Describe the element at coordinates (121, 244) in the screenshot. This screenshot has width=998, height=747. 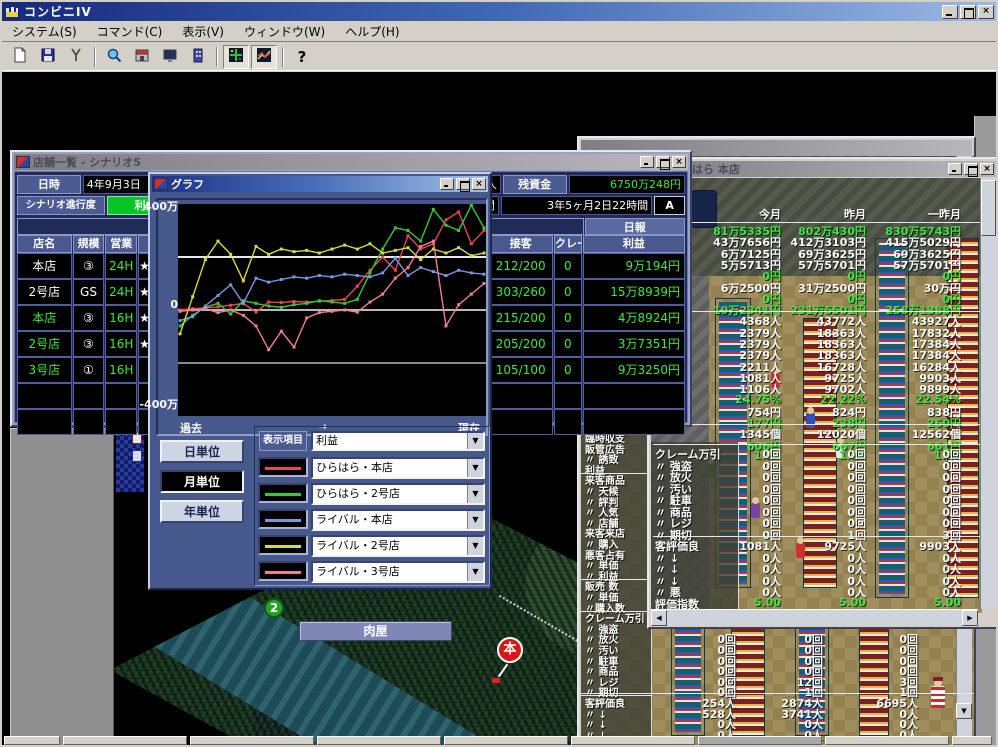
I see `column-header: 営業` at that location.